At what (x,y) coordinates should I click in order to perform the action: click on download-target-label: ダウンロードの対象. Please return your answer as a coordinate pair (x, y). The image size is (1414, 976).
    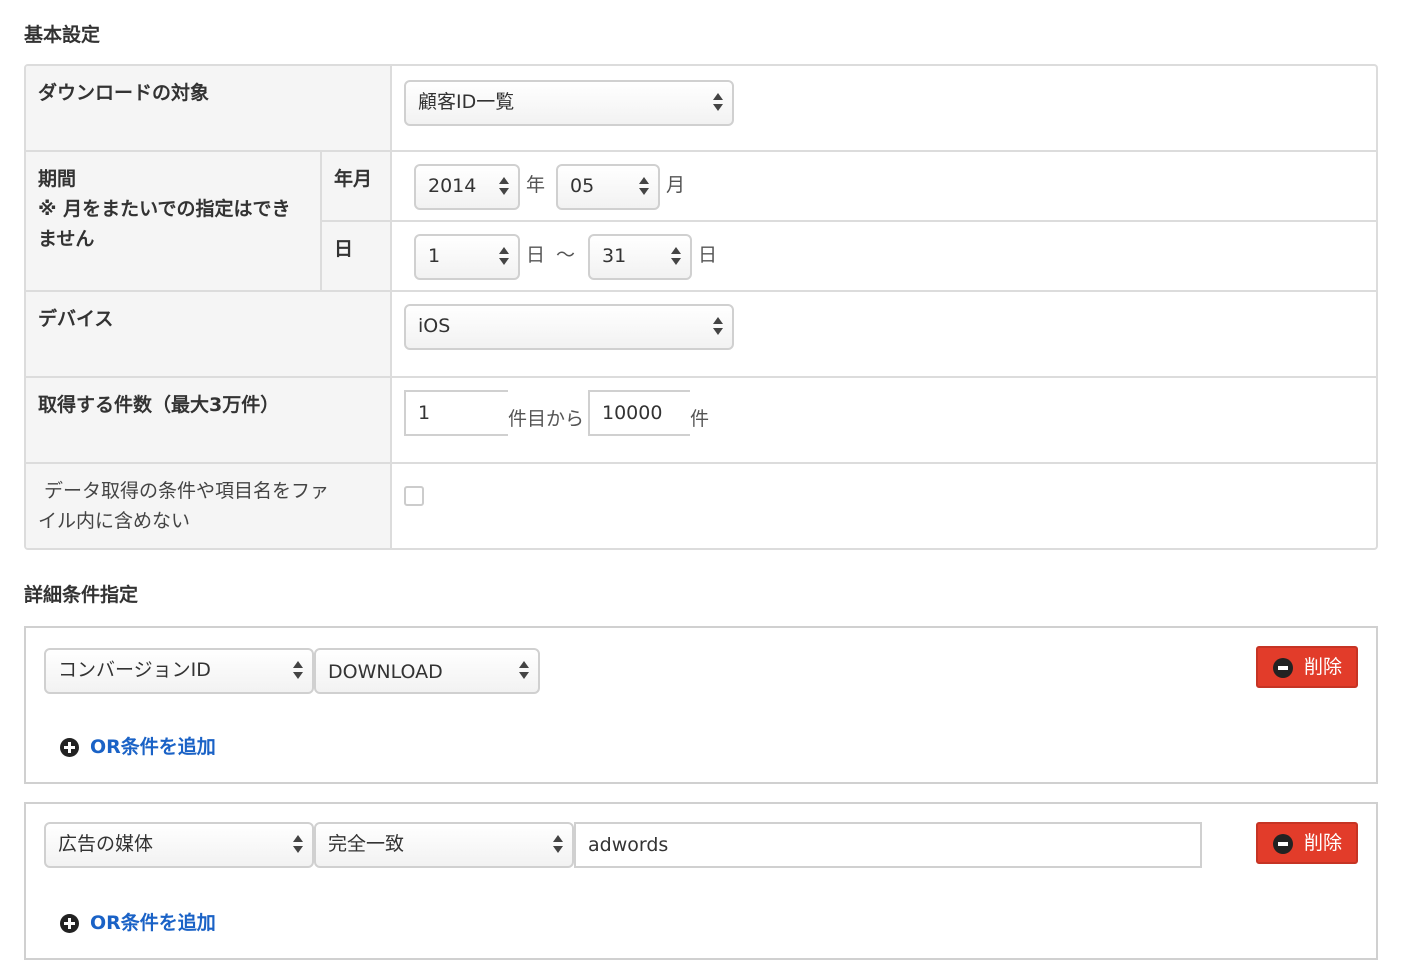
    Looking at the image, I should click on (124, 93).